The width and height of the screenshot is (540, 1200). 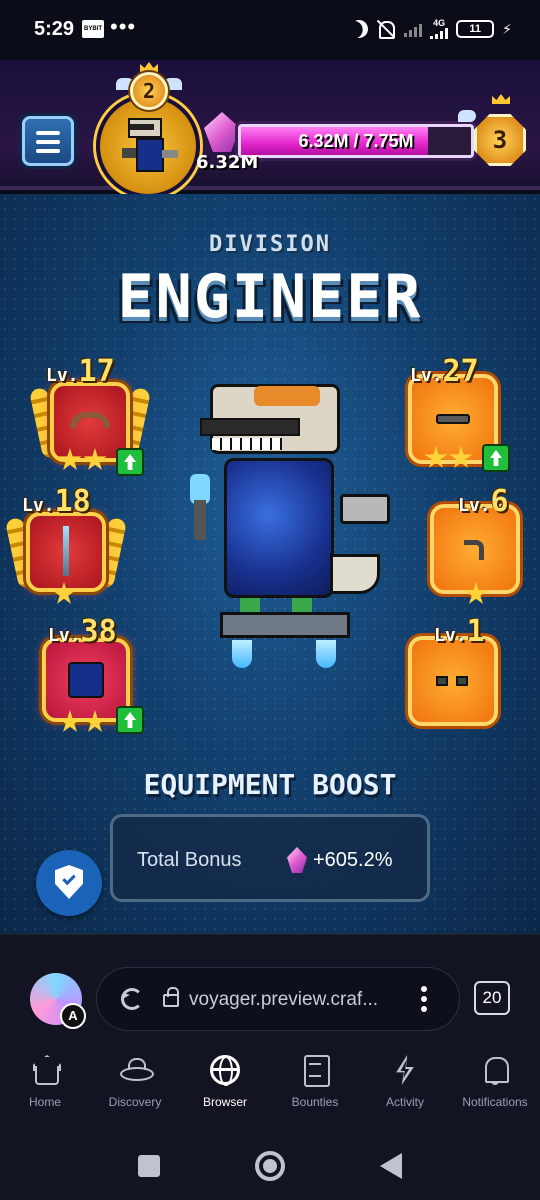 What do you see at coordinates (405, 1070) in the screenshot?
I see `bolt-icon` at bounding box center [405, 1070].